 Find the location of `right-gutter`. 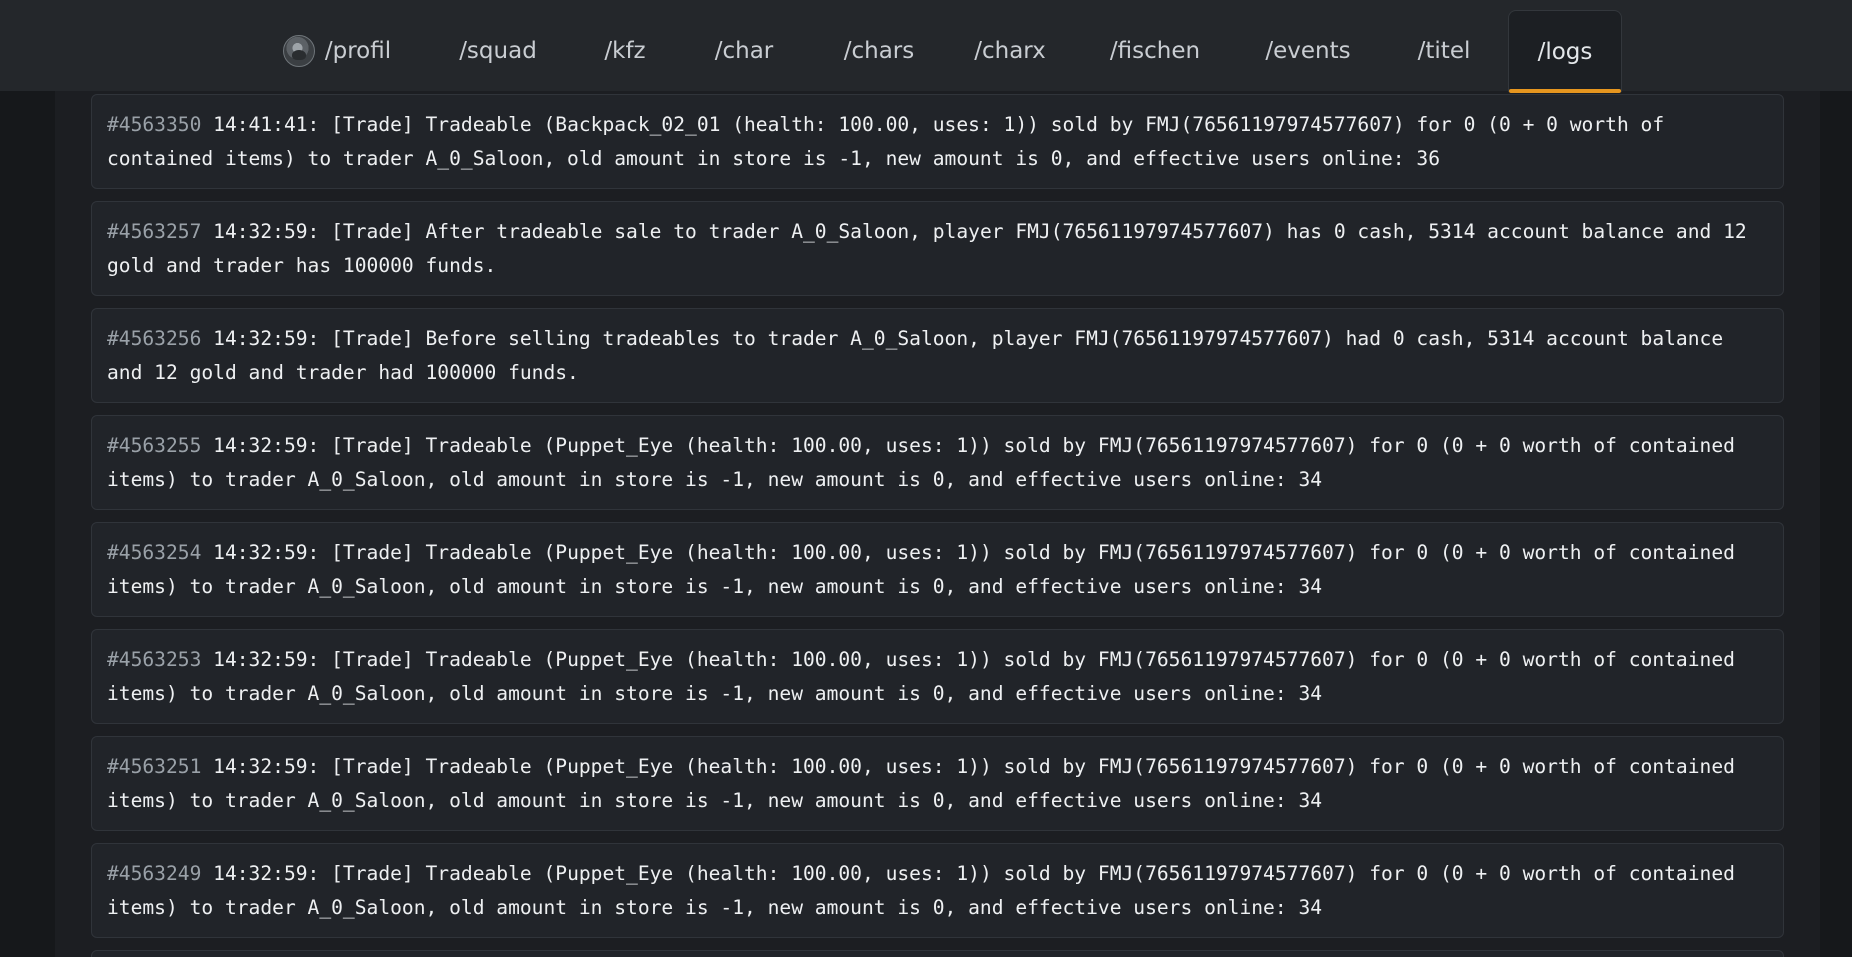

right-gutter is located at coordinates (1836, 524).